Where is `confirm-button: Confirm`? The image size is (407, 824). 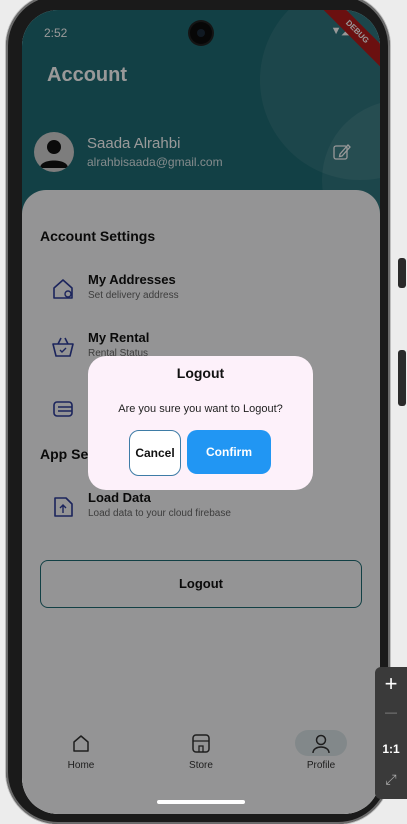
confirm-button: Confirm is located at coordinates (229, 452).